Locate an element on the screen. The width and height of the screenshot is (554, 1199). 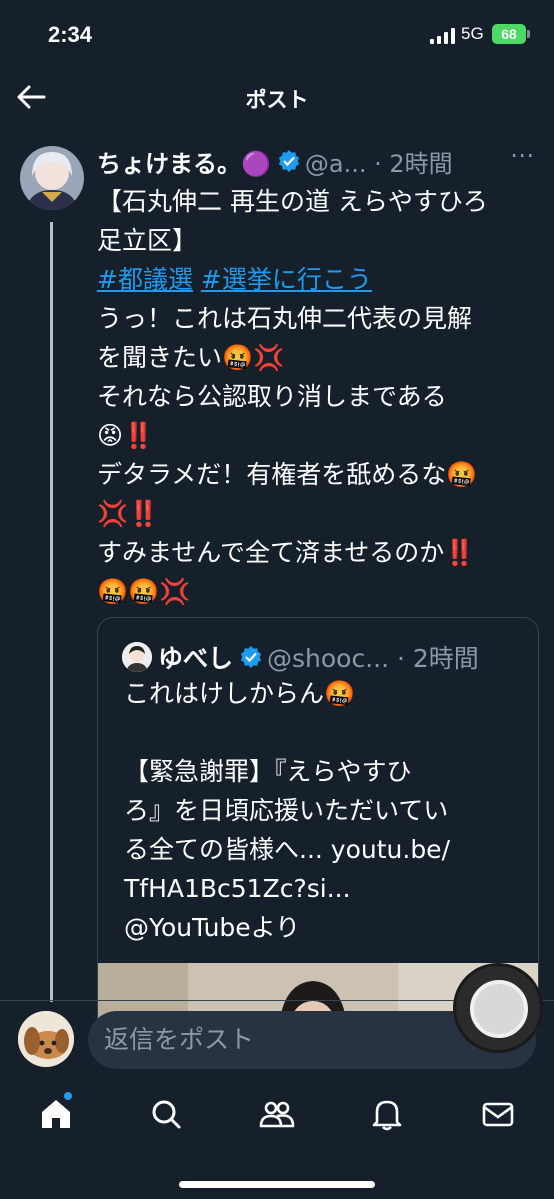
network-type: 5G is located at coordinates (472, 33).